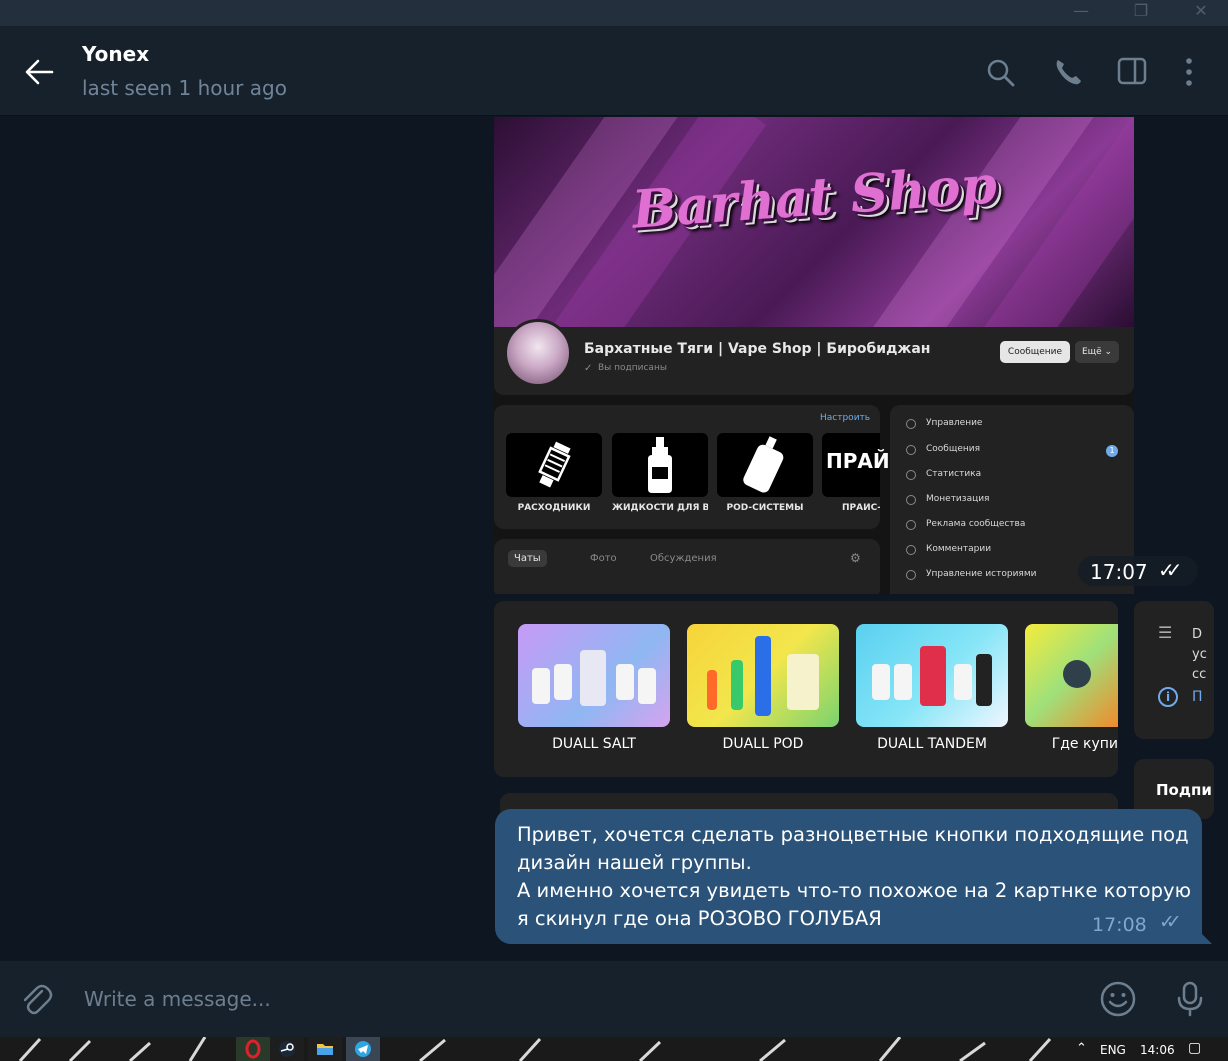 Image resolution: width=1228 pixels, height=1061 pixels. What do you see at coordinates (527, 558) in the screenshot?
I see `tab-chats: Чаты` at bounding box center [527, 558].